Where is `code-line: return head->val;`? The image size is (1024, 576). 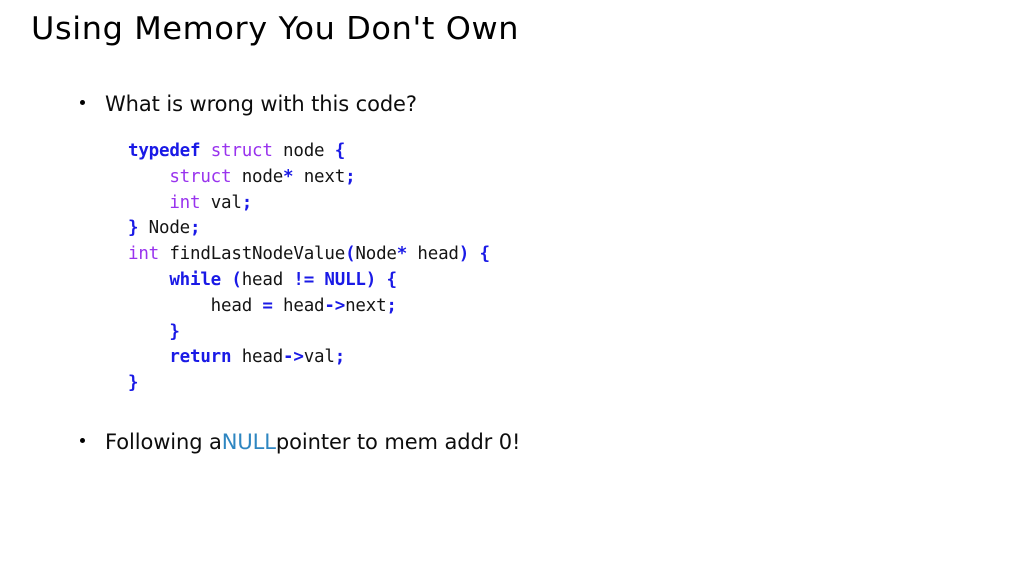
code-line: return head->val; is located at coordinates (309, 358).